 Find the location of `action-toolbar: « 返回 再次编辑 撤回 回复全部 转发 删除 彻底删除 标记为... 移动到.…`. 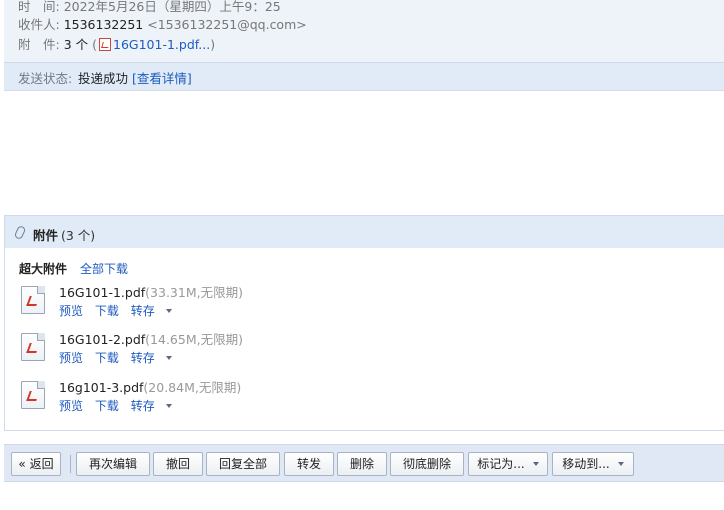

action-toolbar: « 返回 再次编辑 撤回 回复全部 转发 删除 彻底删除 标记为... 移动到.… is located at coordinates (364, 463).